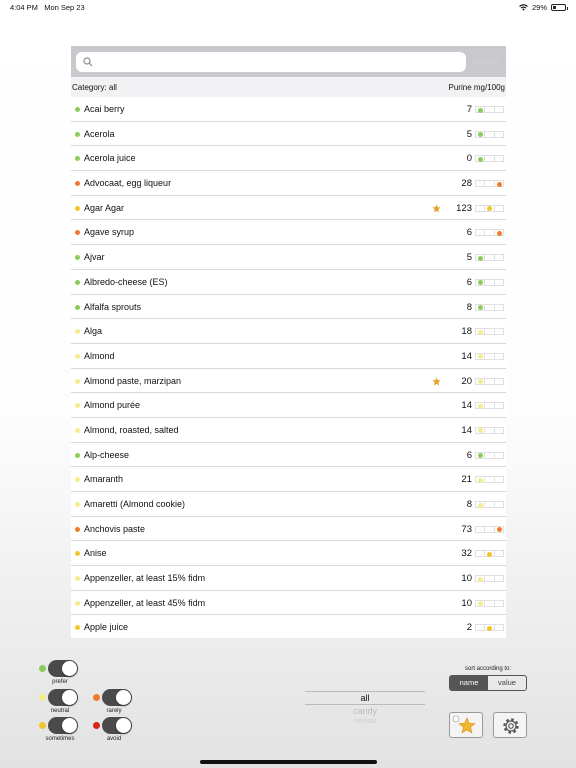 This screenshot has width=576, height=768. I want to click on purine-value: 28, so click(466, 184).